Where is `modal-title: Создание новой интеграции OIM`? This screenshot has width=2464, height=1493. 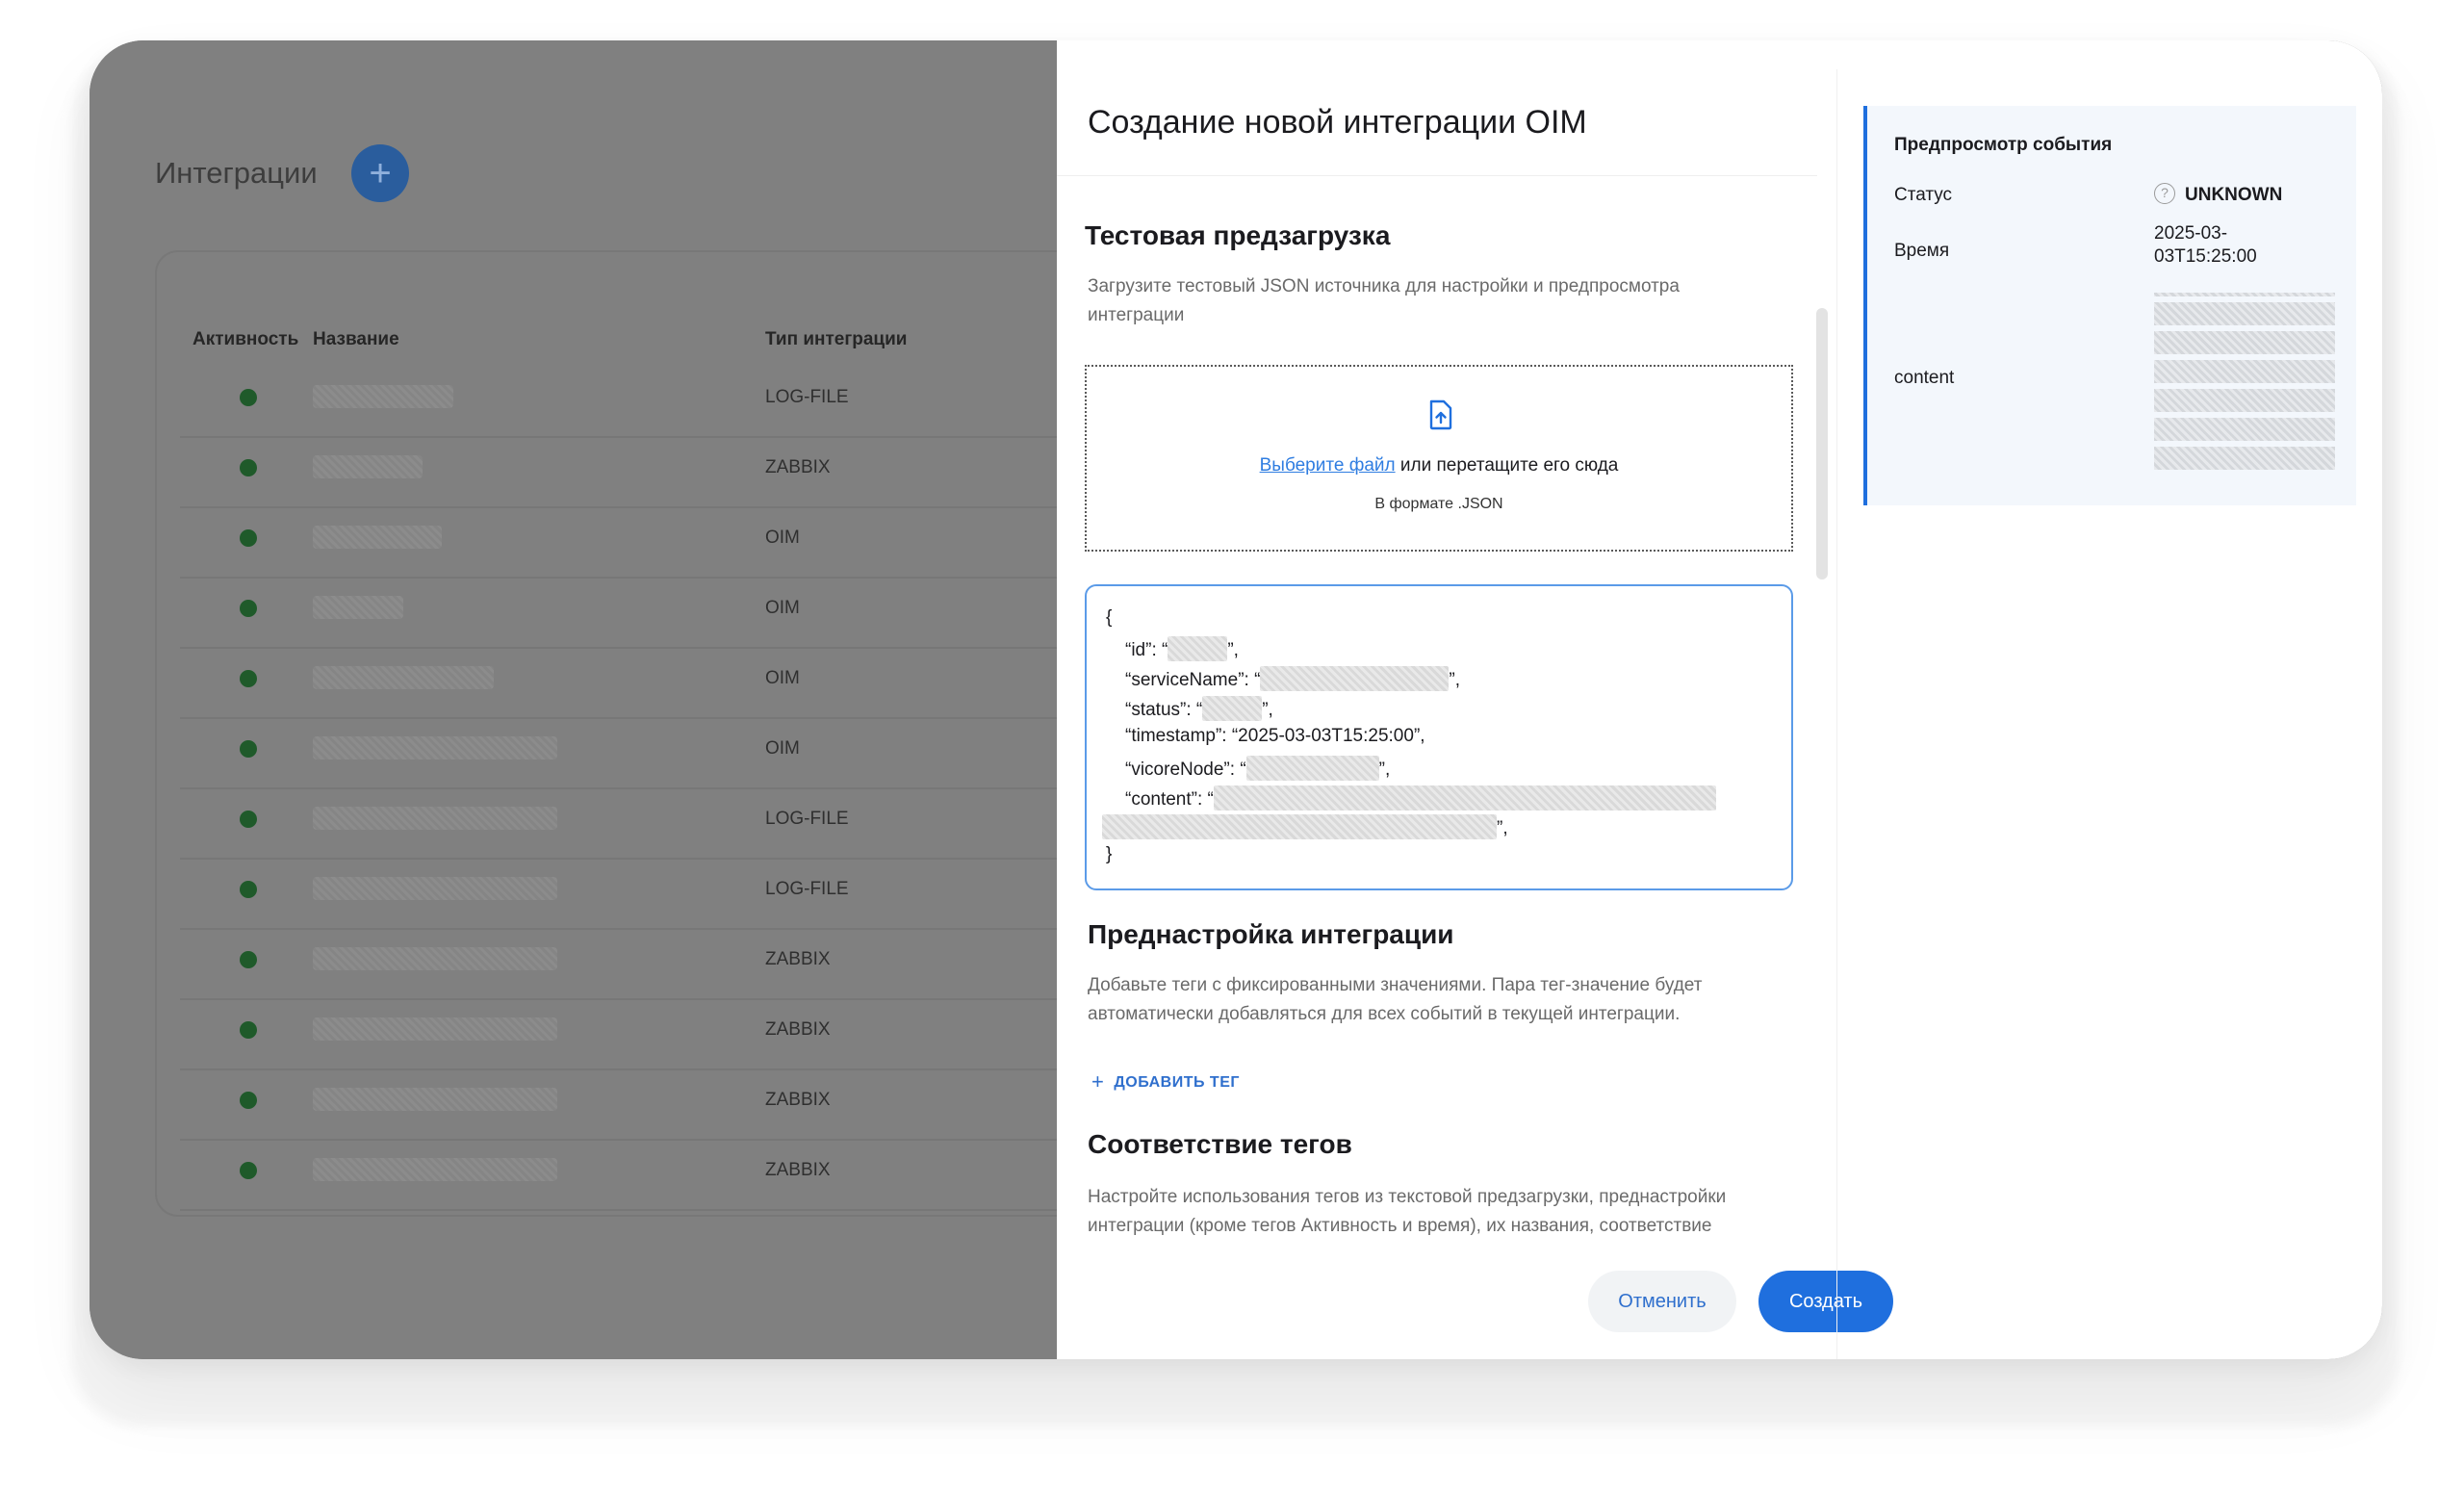 modal-title: Создание новой интеграции OIM is located at coordinates (1337, 122).